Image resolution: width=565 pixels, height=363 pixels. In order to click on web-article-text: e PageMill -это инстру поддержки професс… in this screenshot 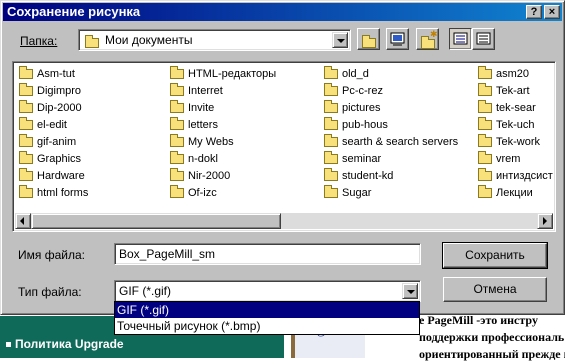, I will do `click(492, 337)`.